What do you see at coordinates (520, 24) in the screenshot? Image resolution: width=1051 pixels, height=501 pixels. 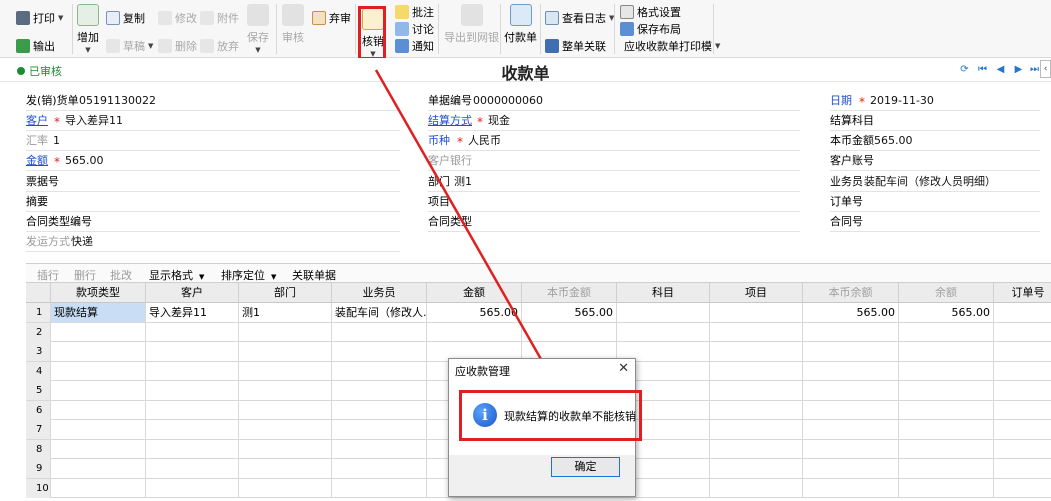 I see `payment-order-button: 付款单` at bounding box center [520, 24].